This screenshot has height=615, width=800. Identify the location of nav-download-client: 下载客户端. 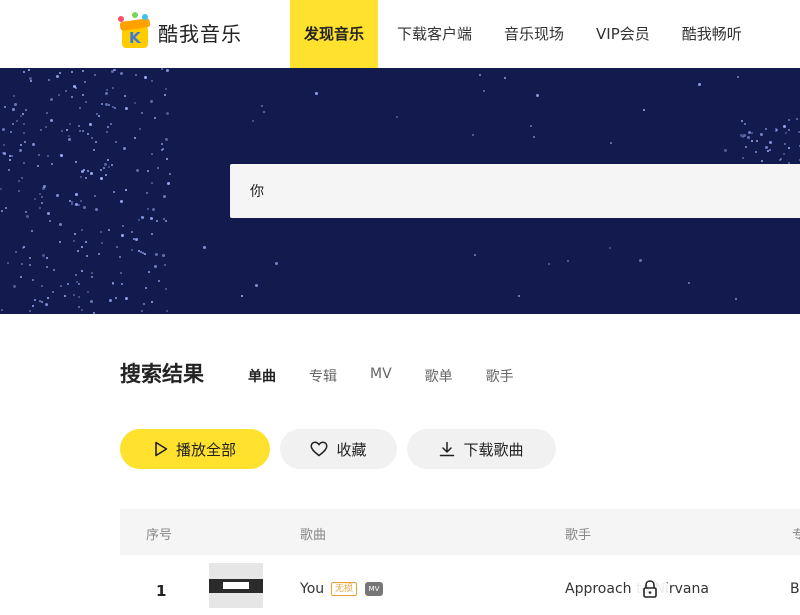
(434, 34).